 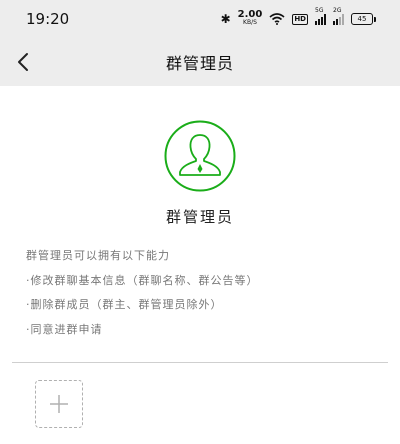 What do you see at coordinates (320, 16) in the screenshot?
I see `signal-sim1-icon: 5G` at bounding box center [320, 16].